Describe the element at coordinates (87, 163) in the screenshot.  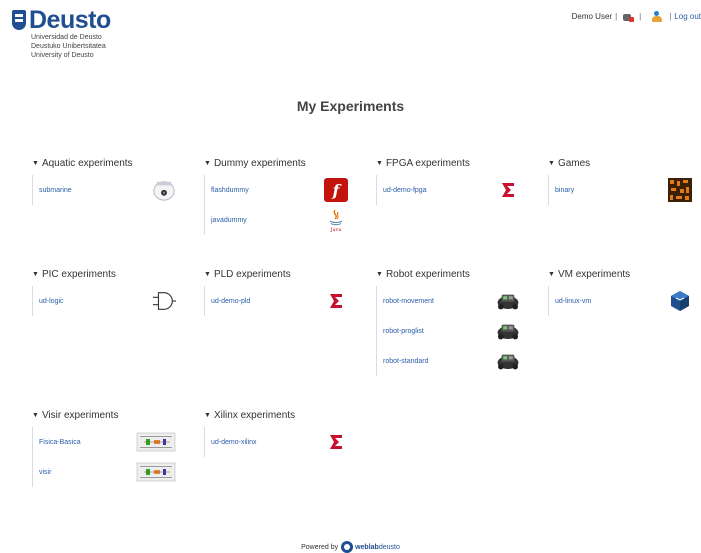
I see `category-title: Aquatic experiments` at that location.